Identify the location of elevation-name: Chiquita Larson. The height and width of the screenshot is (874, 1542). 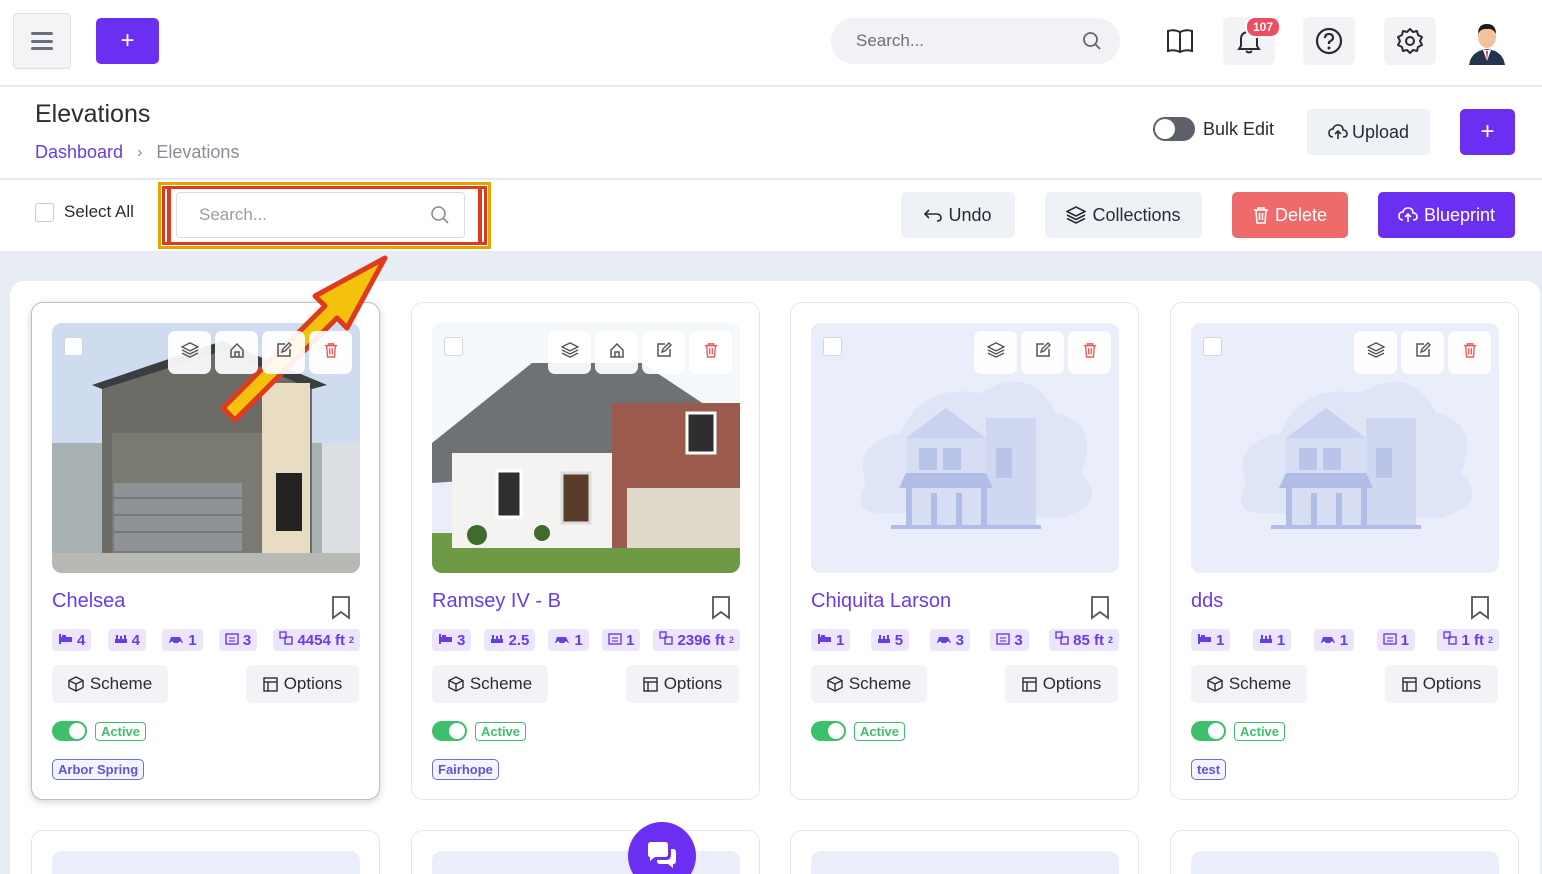
(881, 601).